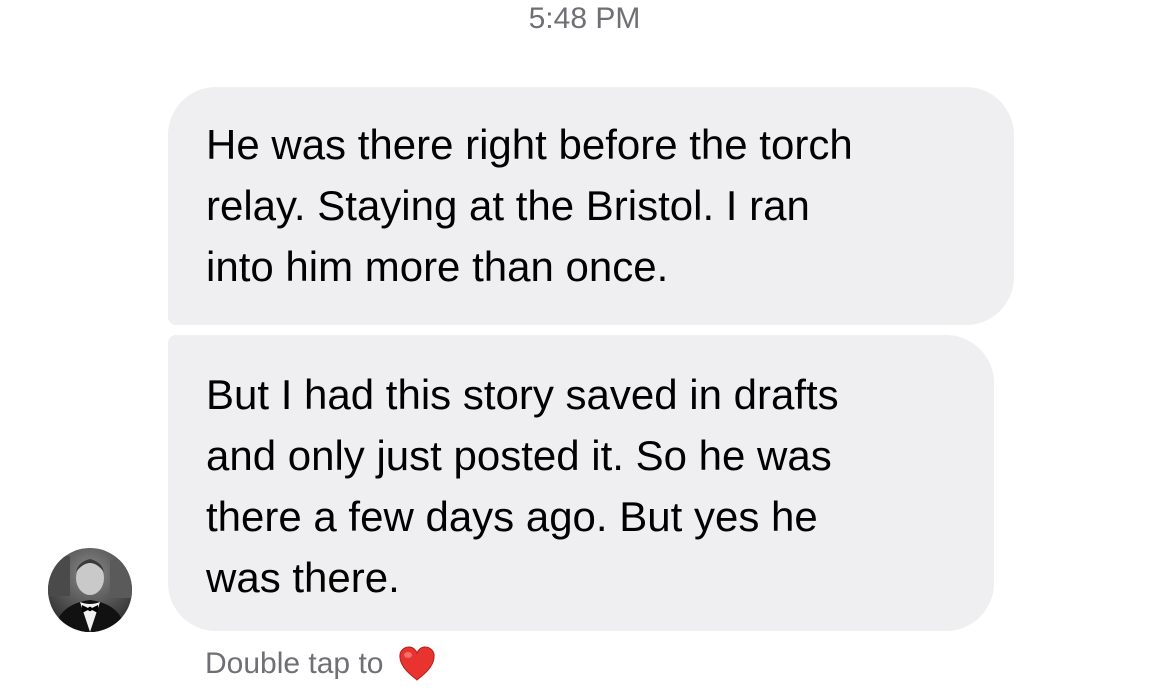 This screenshot has width=1169, height=700. Describe the element at coordinates (294, 663) in the screenshot. I see `double-tap-label: Double tap to` at that location.